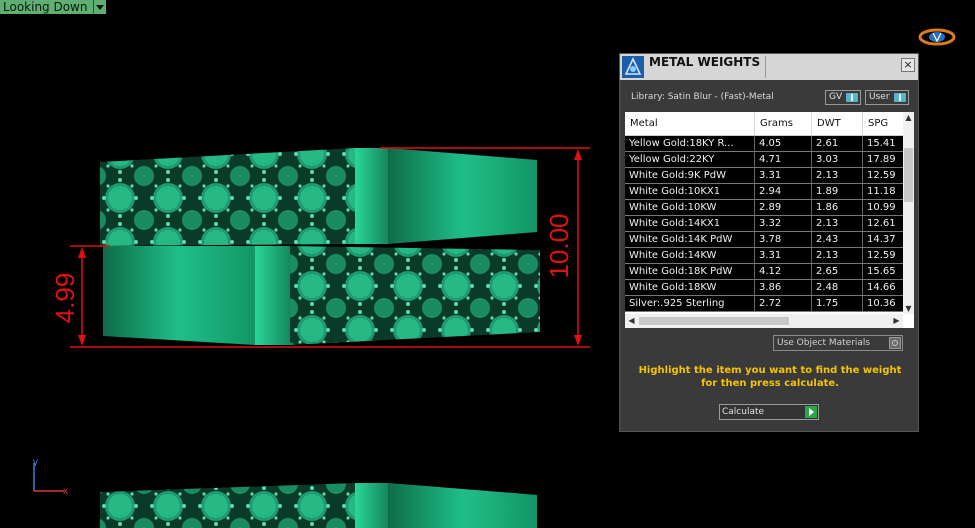  I want to click on cell-metal: White Gold:10KX1, so click(690, 191).